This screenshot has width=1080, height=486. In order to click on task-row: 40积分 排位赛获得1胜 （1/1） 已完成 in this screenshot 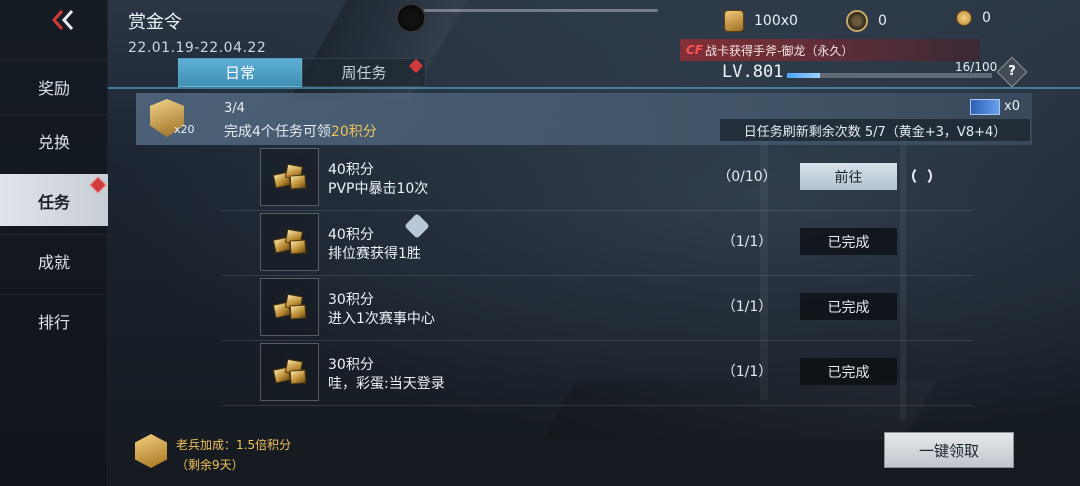, I will do `click(597, 244)`.